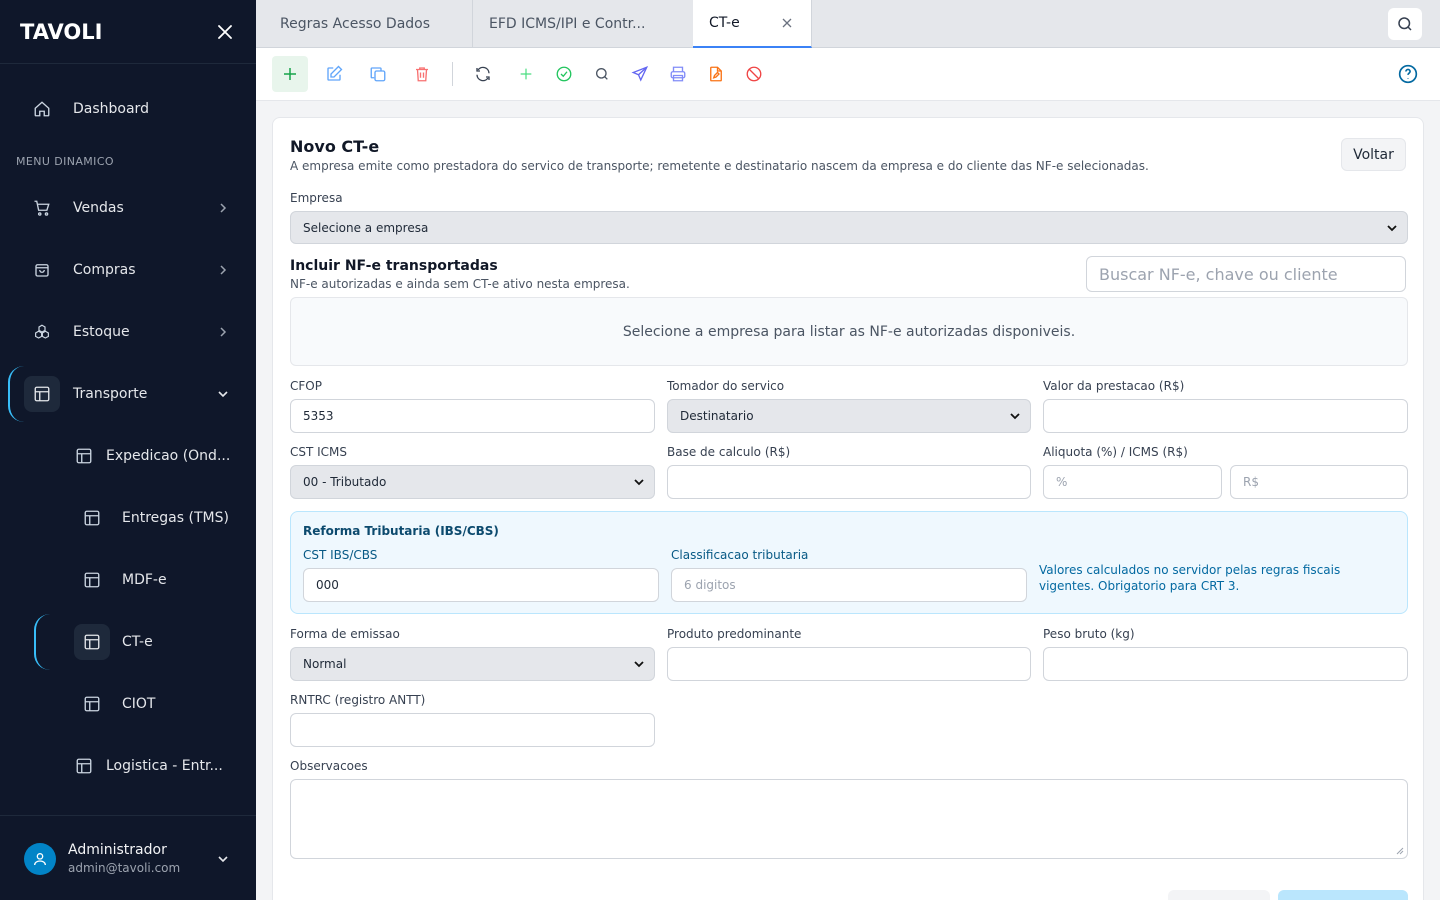  I want to click on aliquota-input: %, so click(1132, 482).